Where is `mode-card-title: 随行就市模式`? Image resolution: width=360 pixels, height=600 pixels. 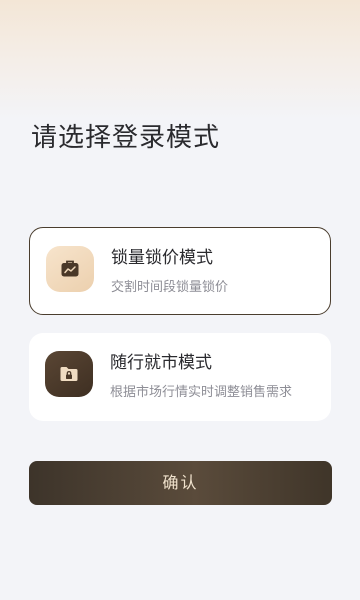 mode-card-title: 随行就市模式 is located at coordinates (161, 363).